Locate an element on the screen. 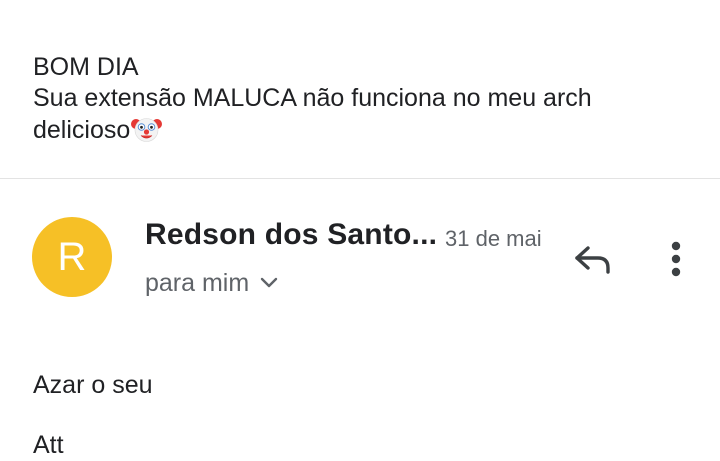 This screenshot has height=461, width=720. clown-face-emoji is located at coordinates (147, 130).